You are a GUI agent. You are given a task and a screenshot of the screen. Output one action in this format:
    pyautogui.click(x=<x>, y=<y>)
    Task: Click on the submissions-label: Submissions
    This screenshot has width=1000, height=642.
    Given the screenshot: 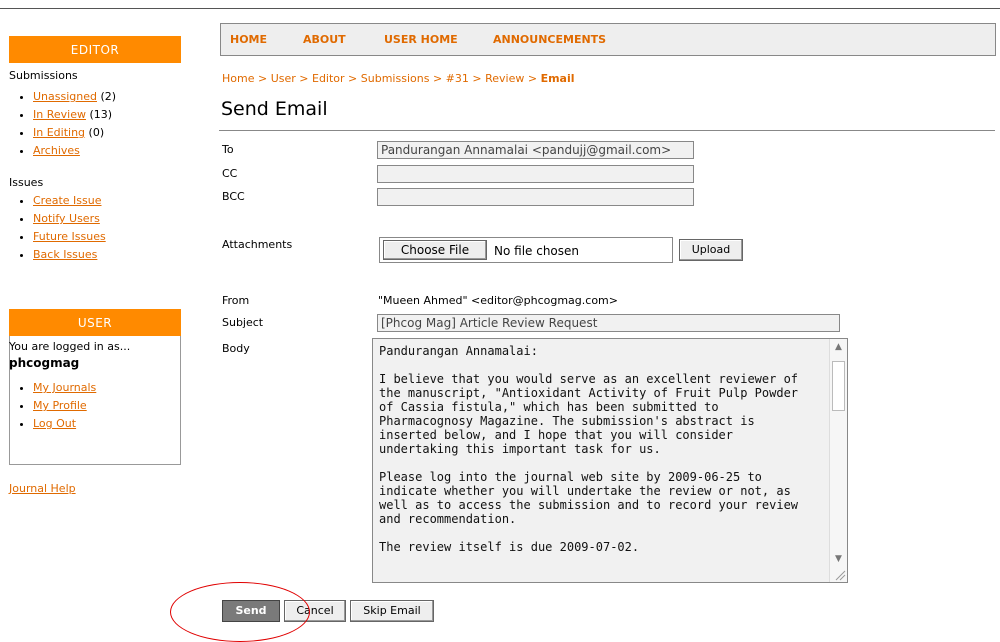 What is the action you would take?
    pyautogui.click(x=43, y=75)
    